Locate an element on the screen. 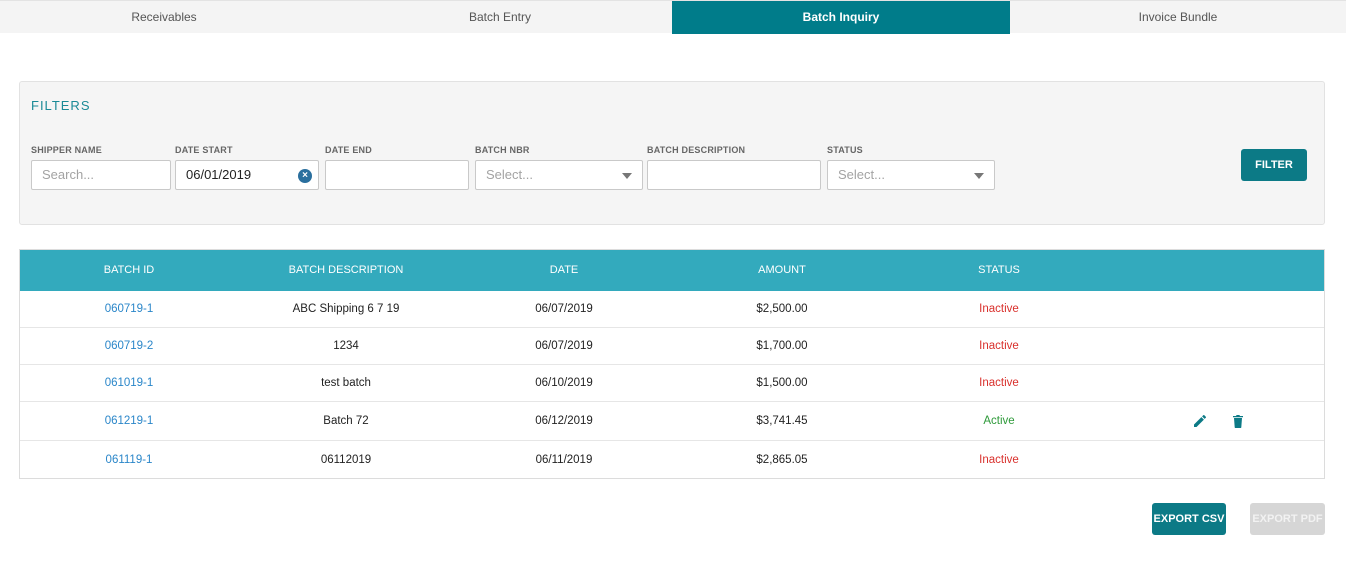  export-csv-button: EXPORT CSV is located at coordinates (1189, 519).